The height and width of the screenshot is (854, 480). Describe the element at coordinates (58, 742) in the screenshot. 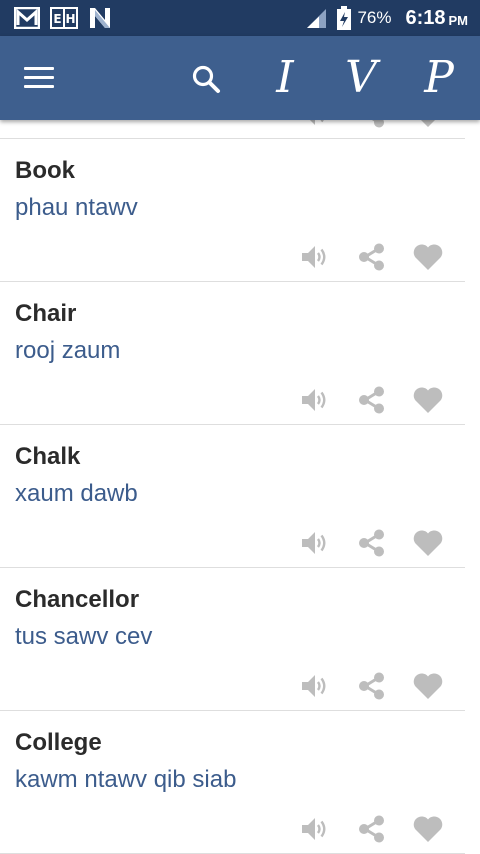

I see `entry-word: College` at that location.